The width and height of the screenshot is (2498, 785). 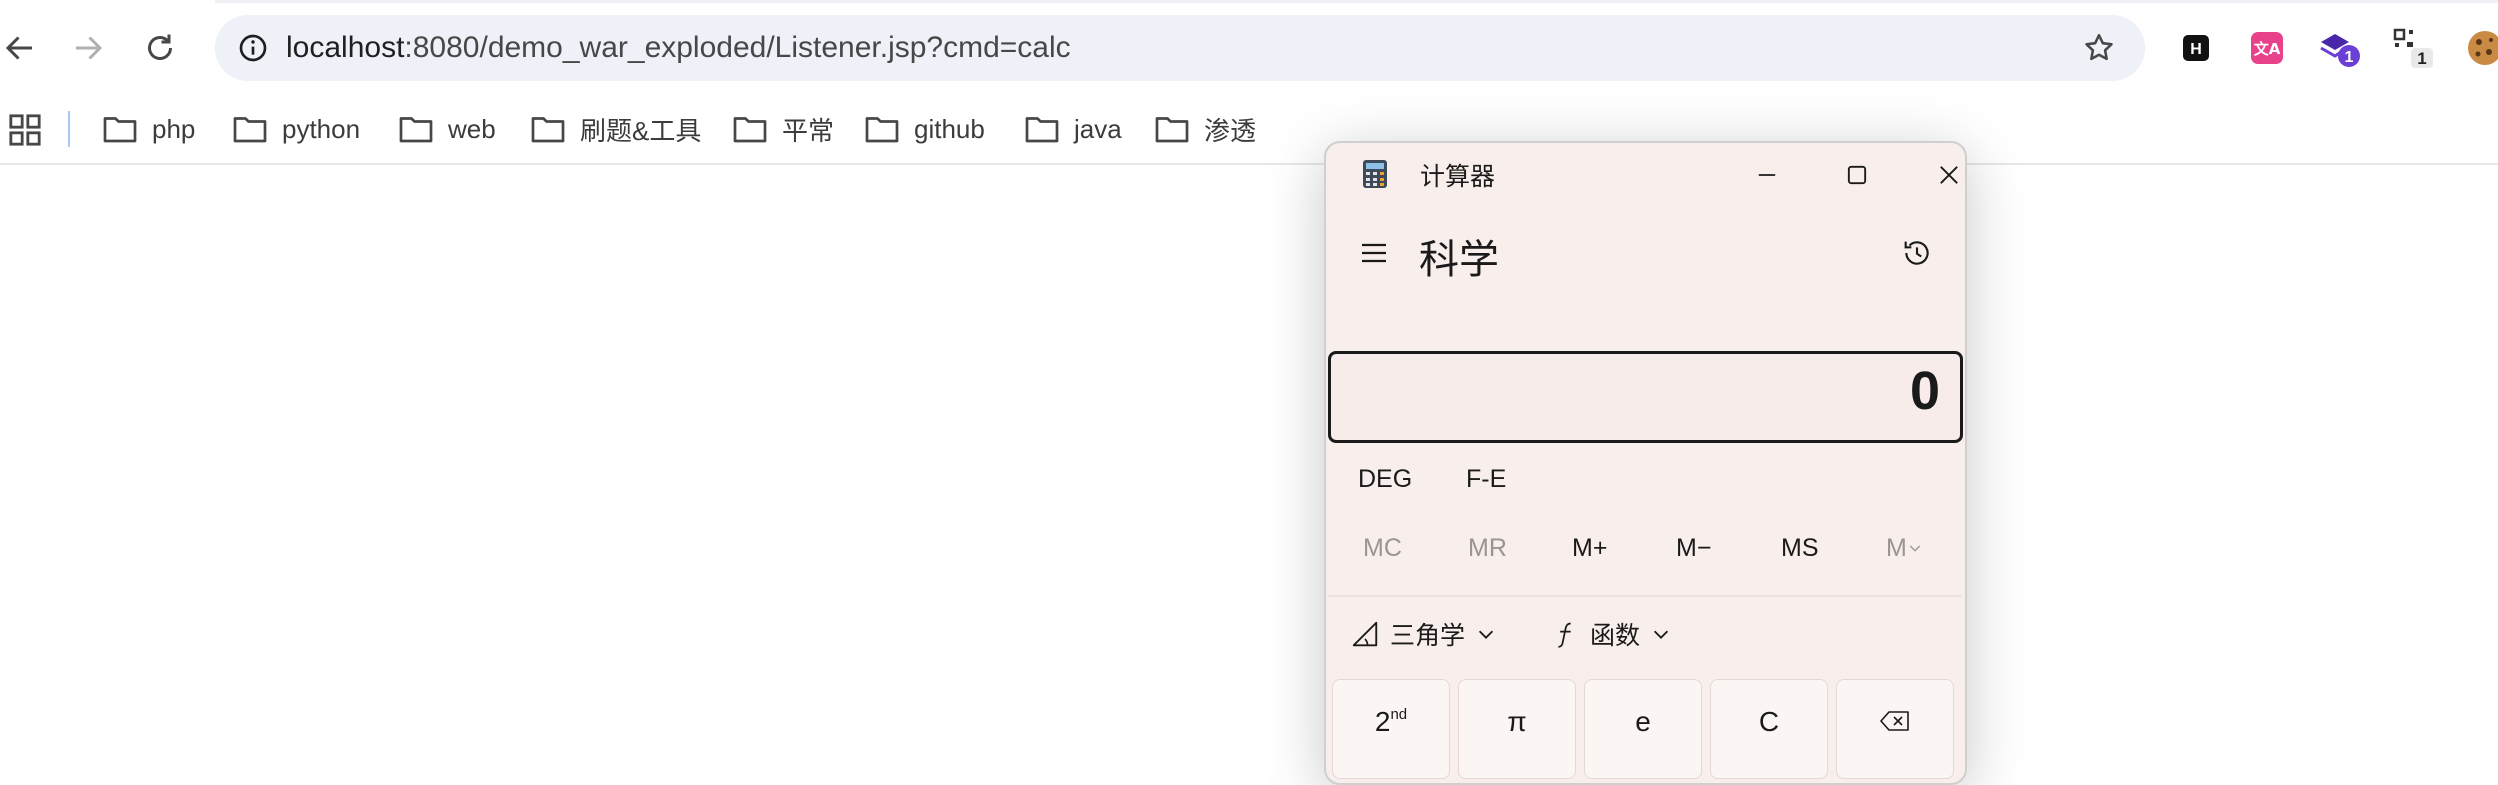 What do you see at coordinates (1098, 128) in the screenshot?
I see `bookmark-label: java` at bounding box center [1098, 128].